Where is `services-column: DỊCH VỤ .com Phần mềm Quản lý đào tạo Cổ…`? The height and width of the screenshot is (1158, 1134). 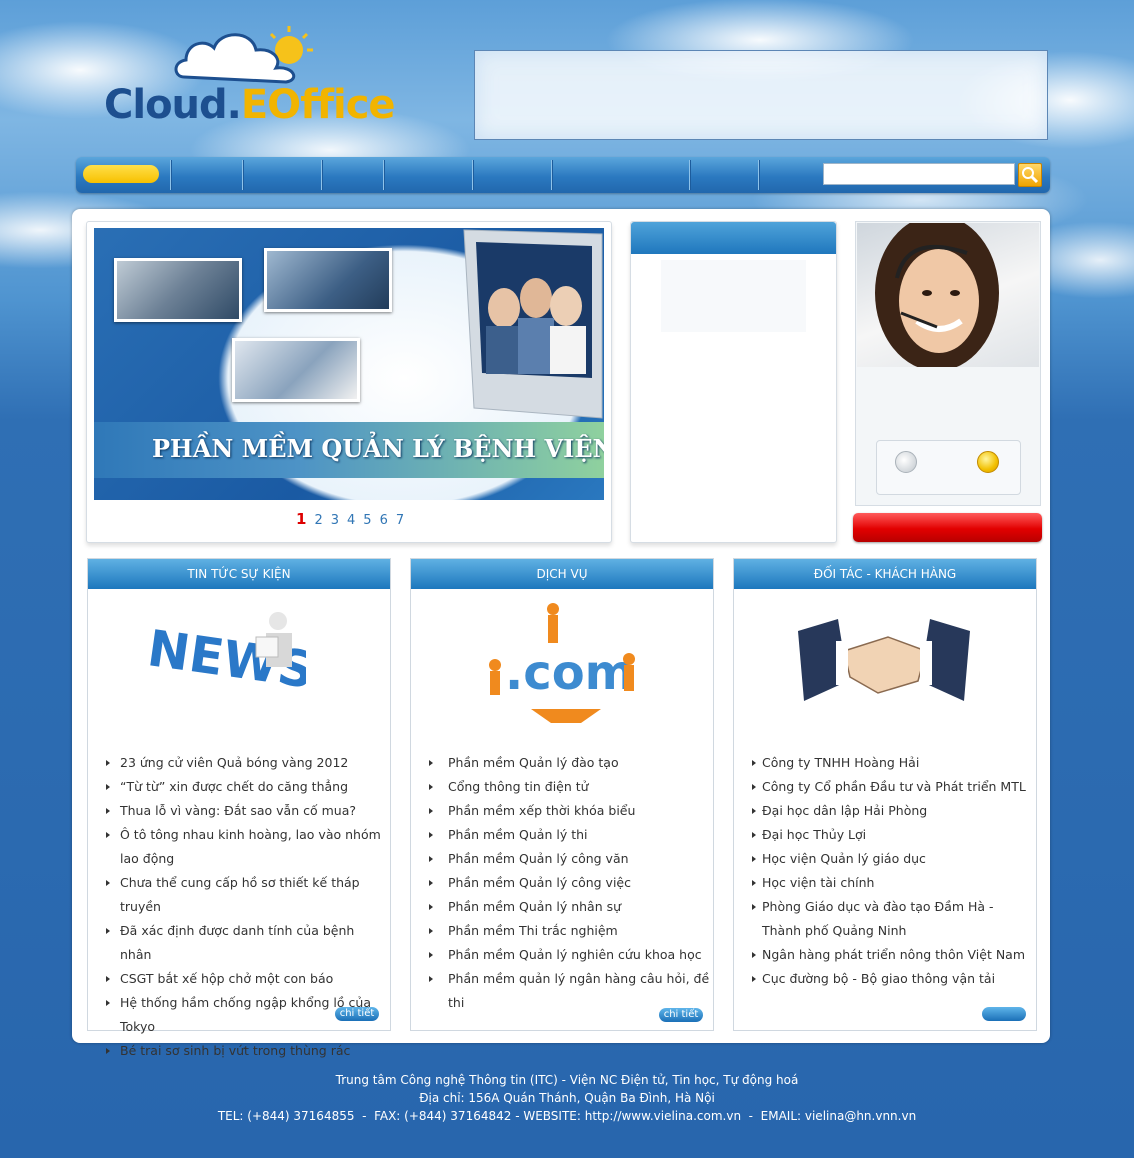
services-column: DỊCH VỤ .com Phần mềm Quản lý đào tạo Cổ… is located at coordinates (562, 794).